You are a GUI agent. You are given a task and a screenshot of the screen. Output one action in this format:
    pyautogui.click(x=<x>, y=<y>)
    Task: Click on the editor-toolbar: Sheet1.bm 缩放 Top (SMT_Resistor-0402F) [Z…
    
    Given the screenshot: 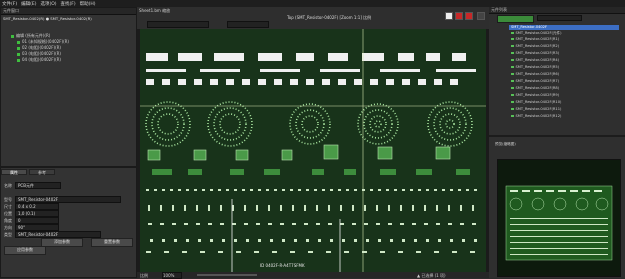 What is the action you would take?
    pyautogui.click(x=313, y=18)
    